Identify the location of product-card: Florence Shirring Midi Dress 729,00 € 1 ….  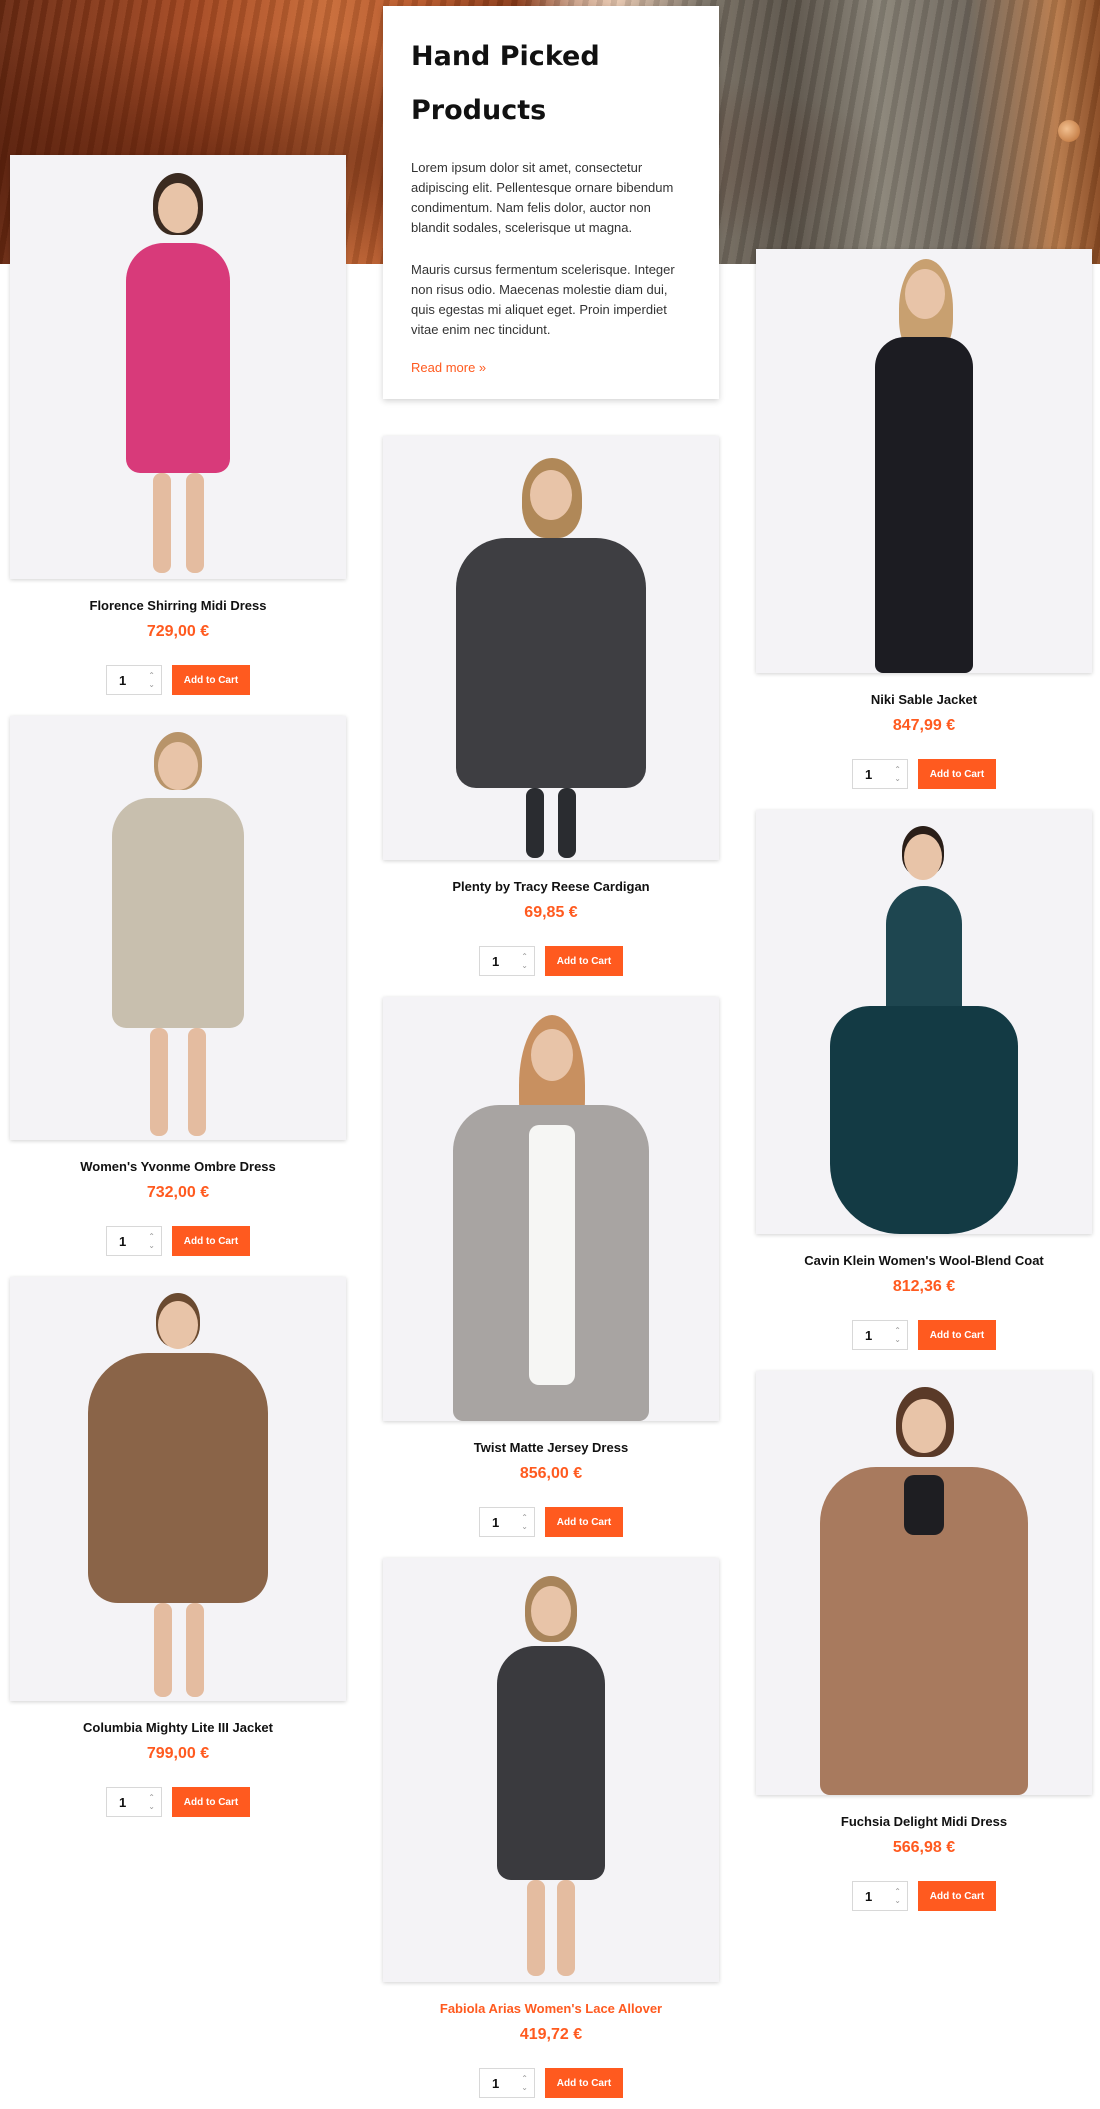
(178, 425).